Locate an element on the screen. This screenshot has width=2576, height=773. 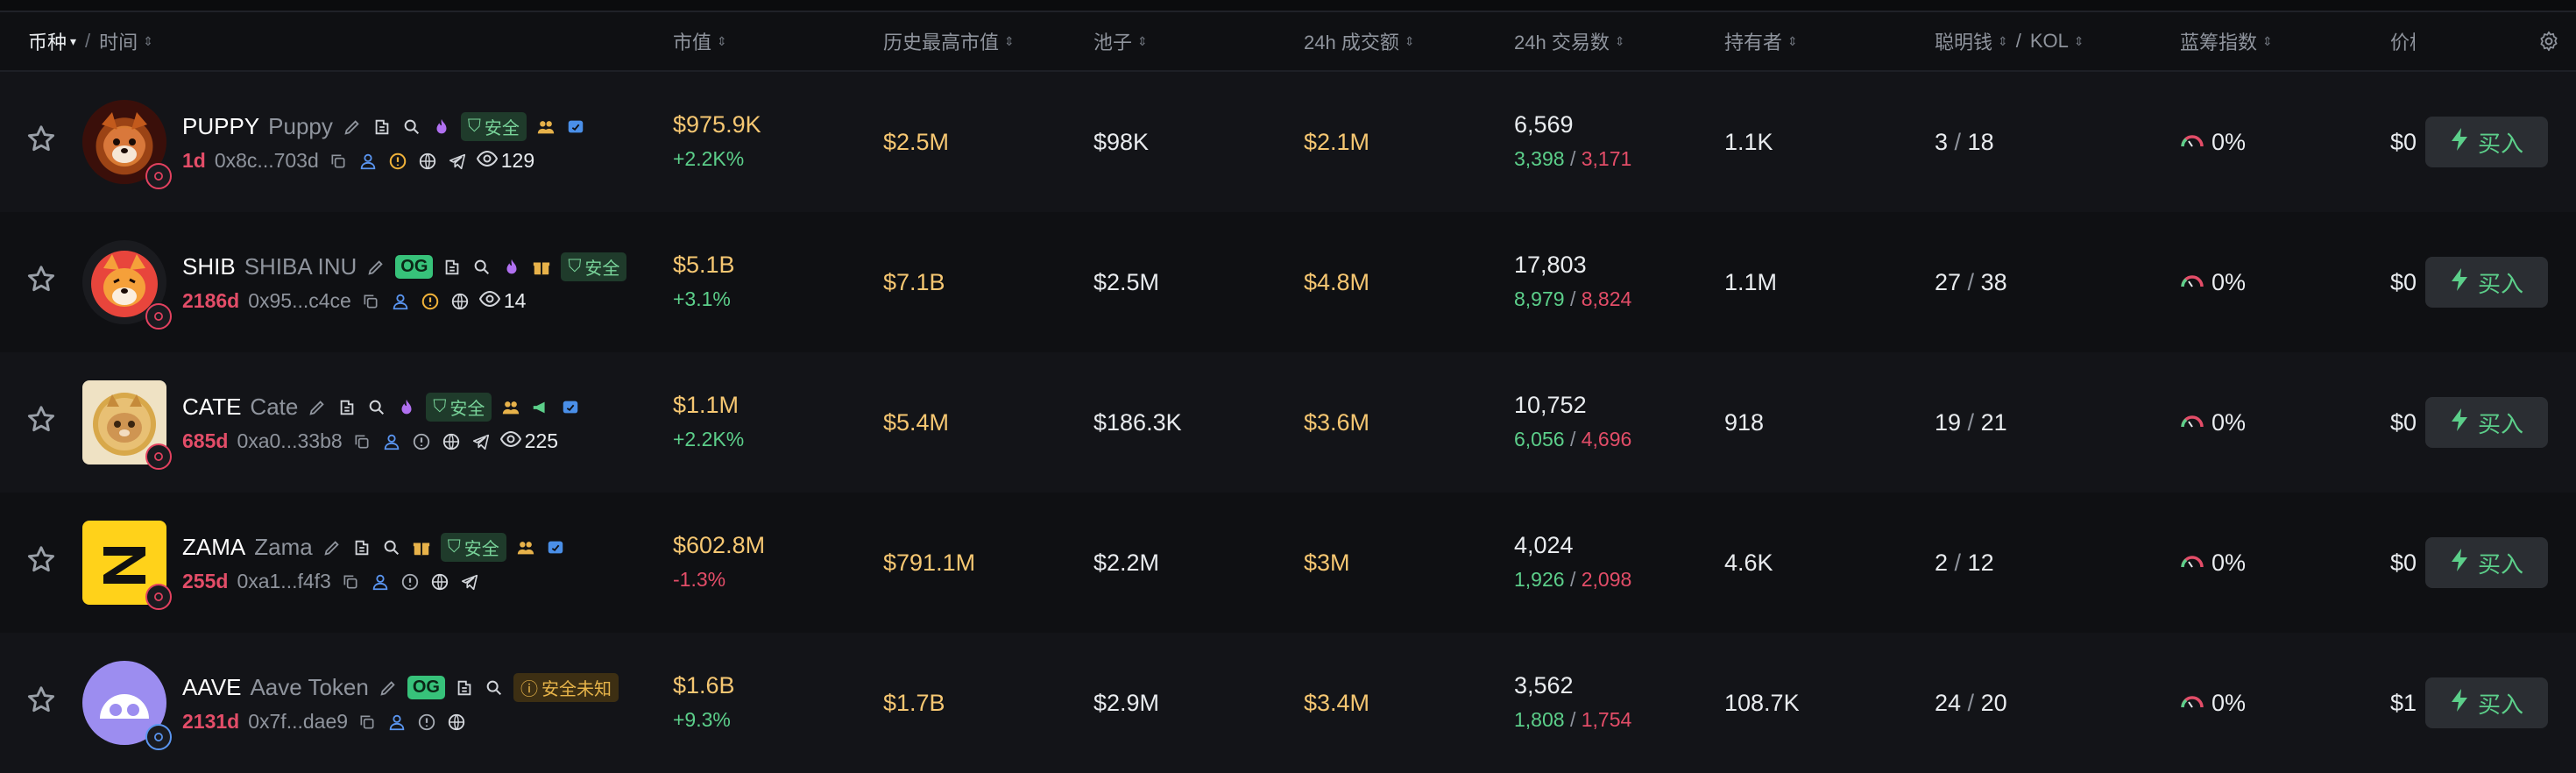
header-ath-cap: 历史最高市值 ⇕ is located at coordinates (949, 41).